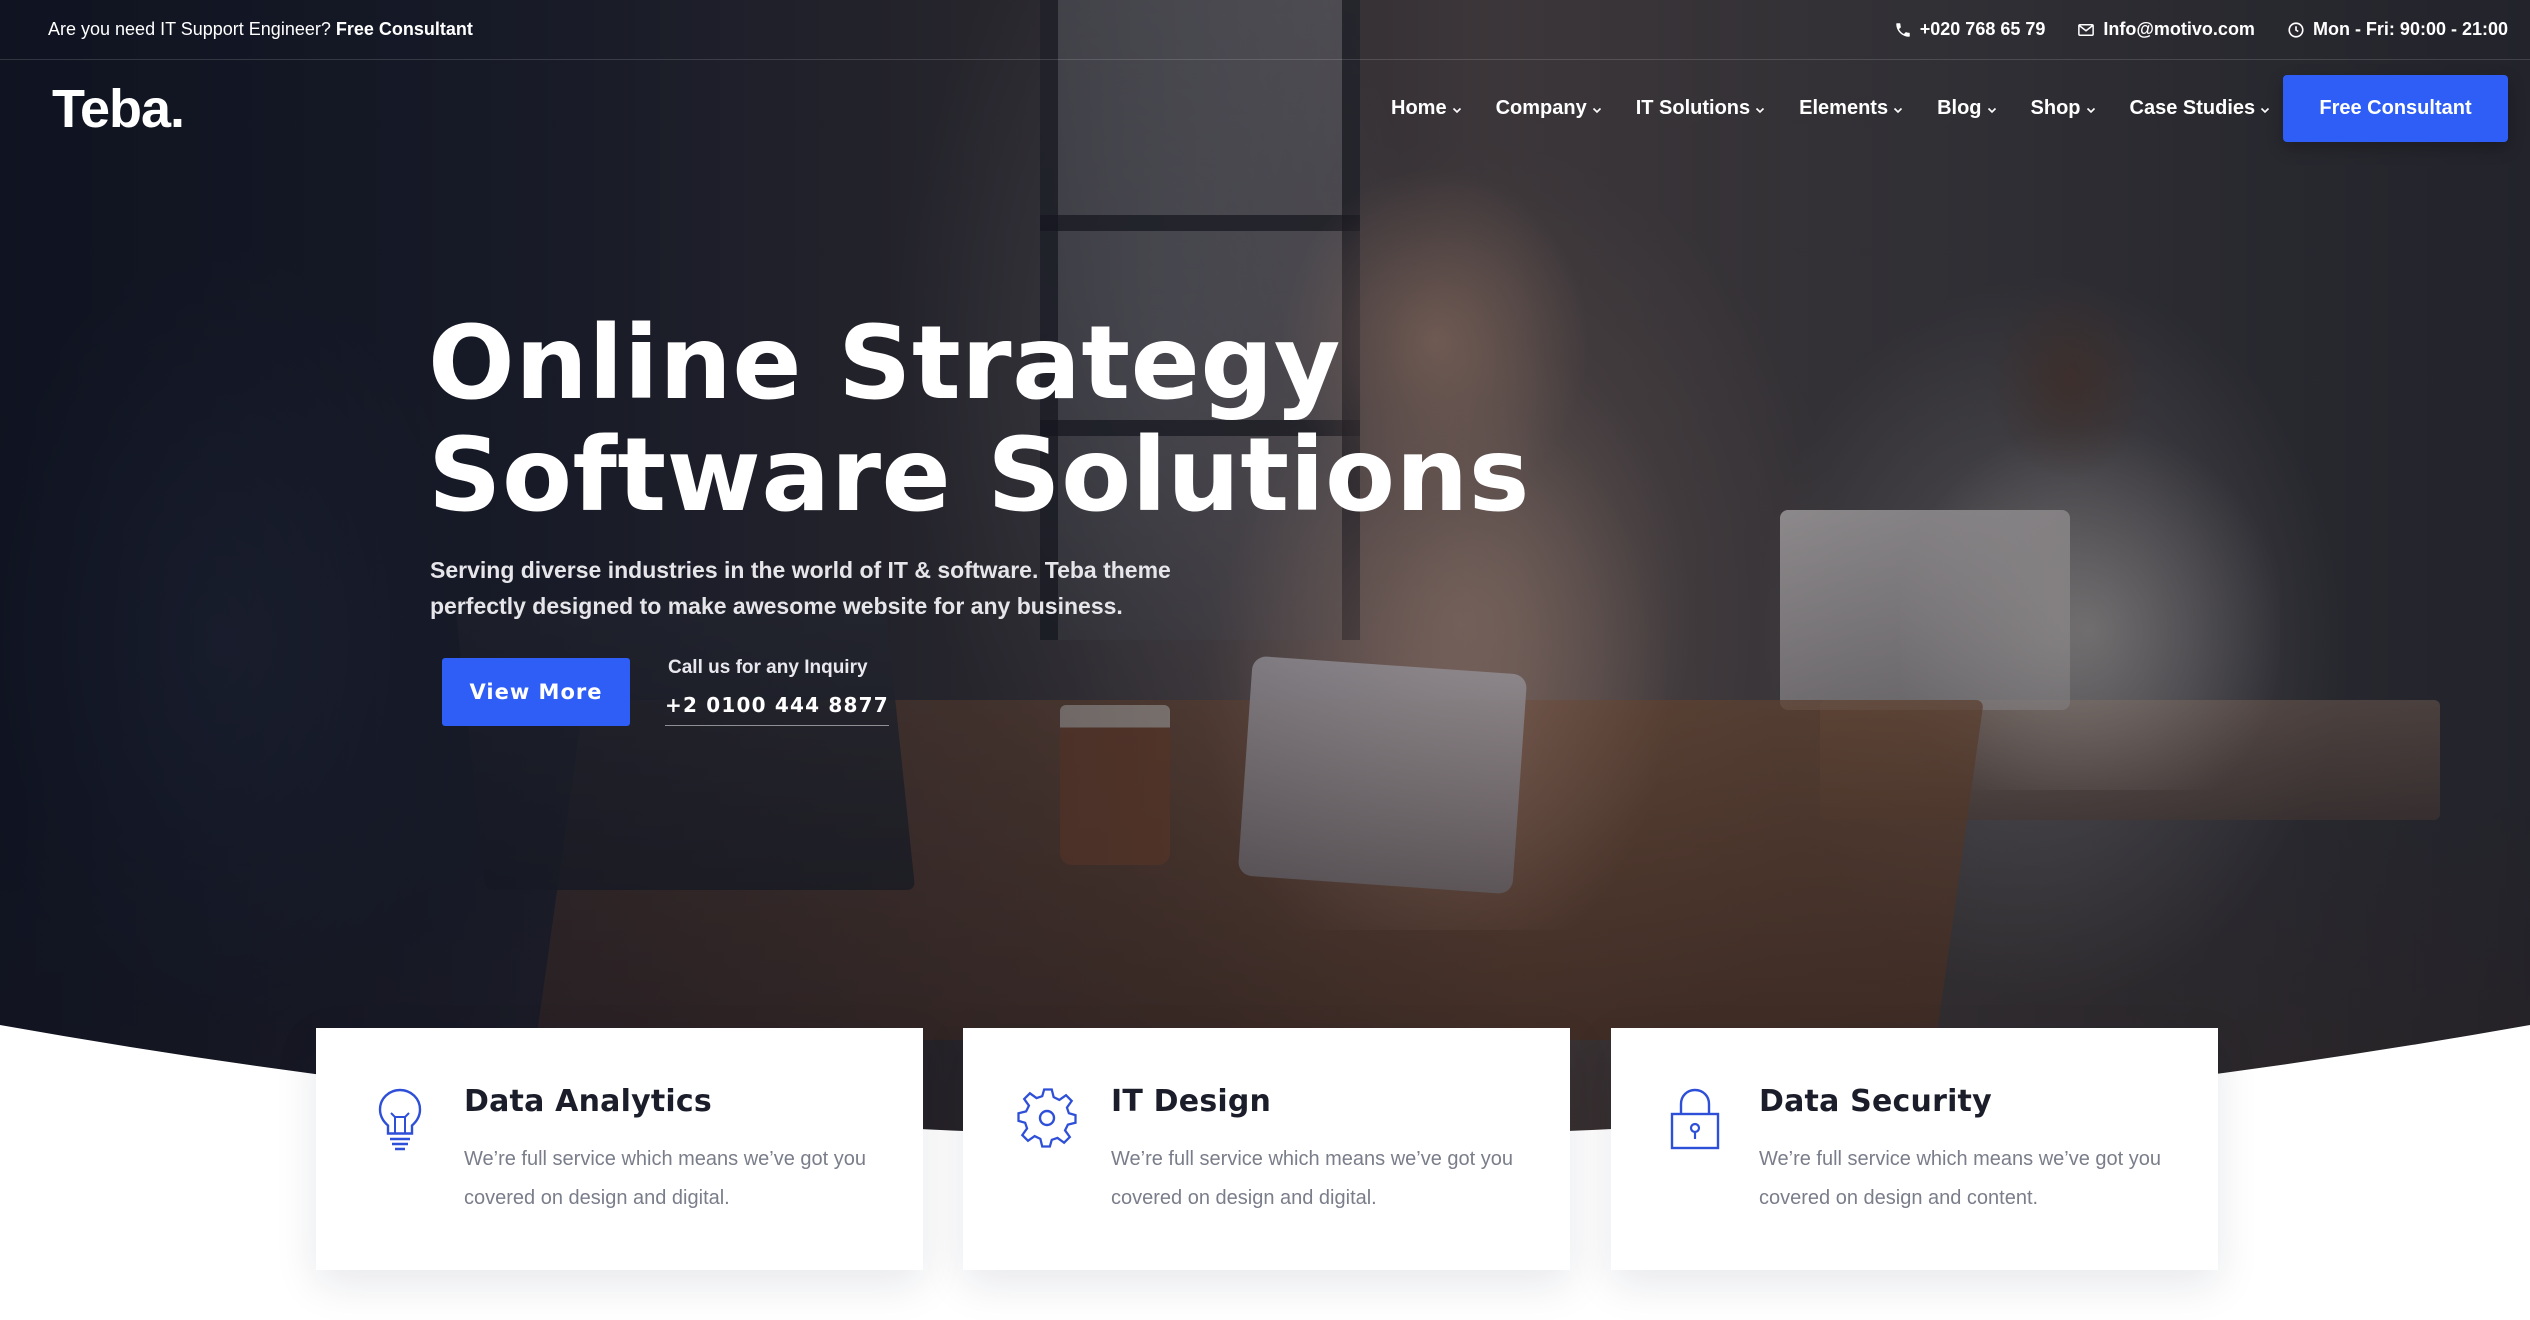  What do you see at coordinates (588, 1101) in the screenshot?
I see `feature-title: Data Analytics` at bounding box center [588, 1101].